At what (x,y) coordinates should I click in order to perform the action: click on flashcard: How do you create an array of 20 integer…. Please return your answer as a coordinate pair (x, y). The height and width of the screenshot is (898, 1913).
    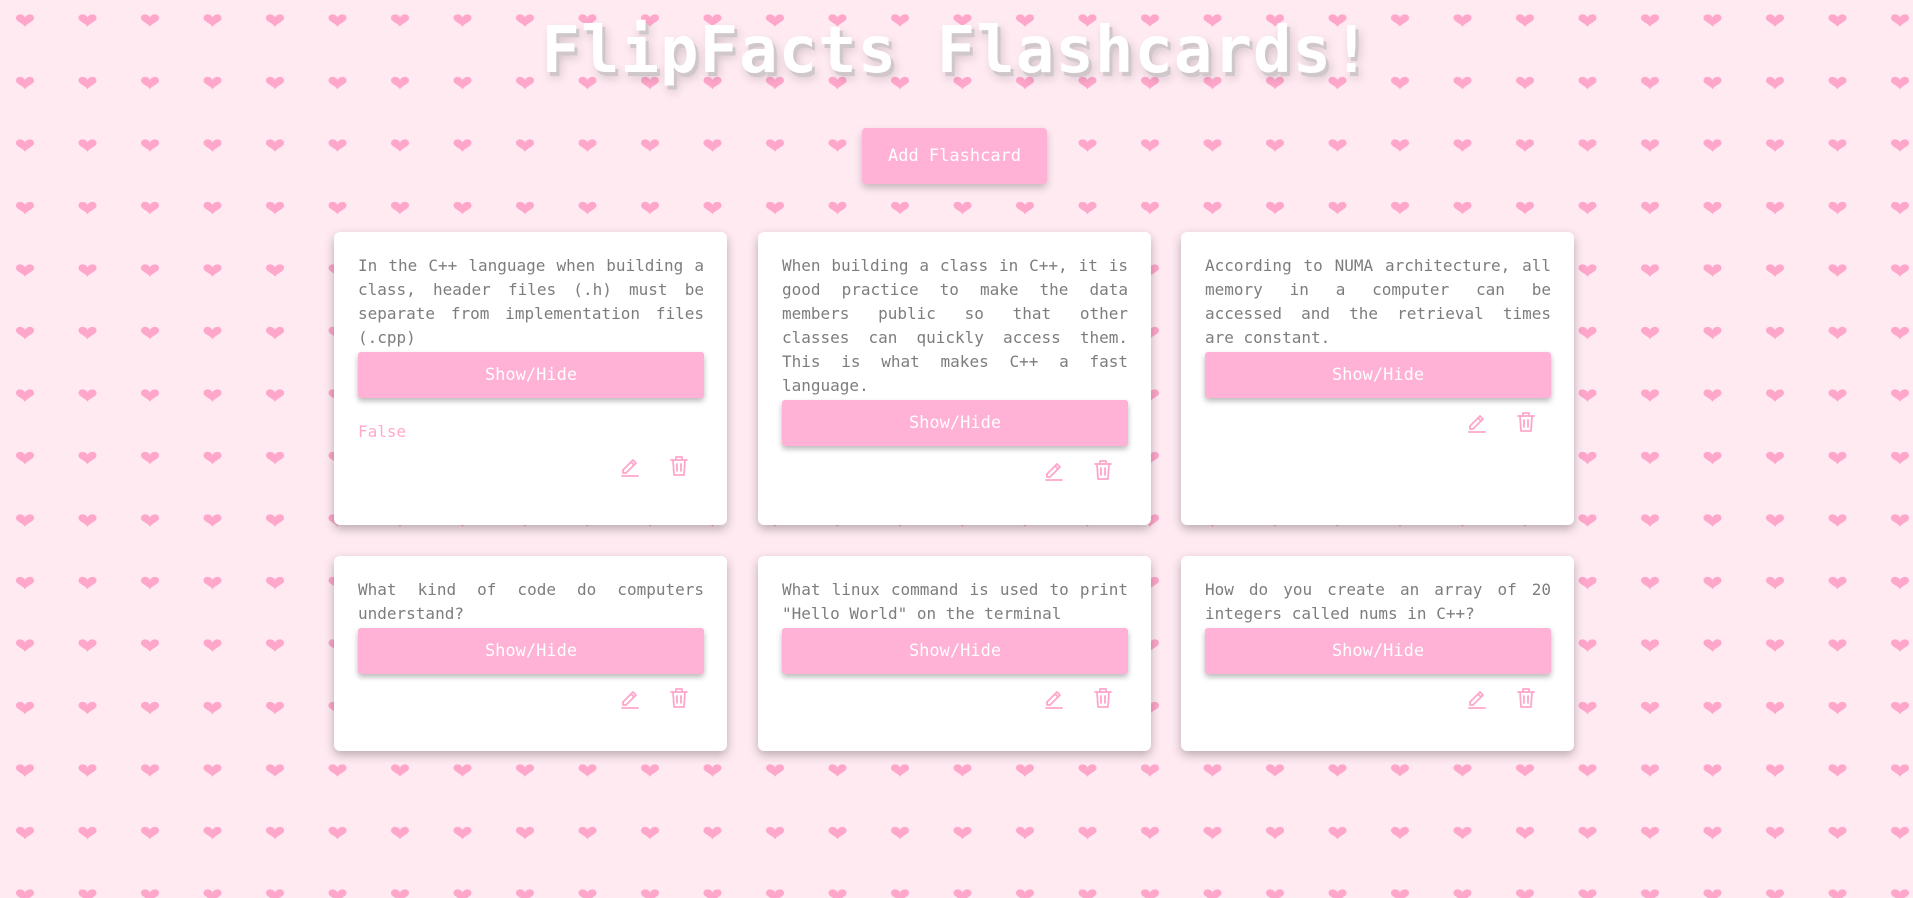
    Looking at the image, I should click on (1377, 653).